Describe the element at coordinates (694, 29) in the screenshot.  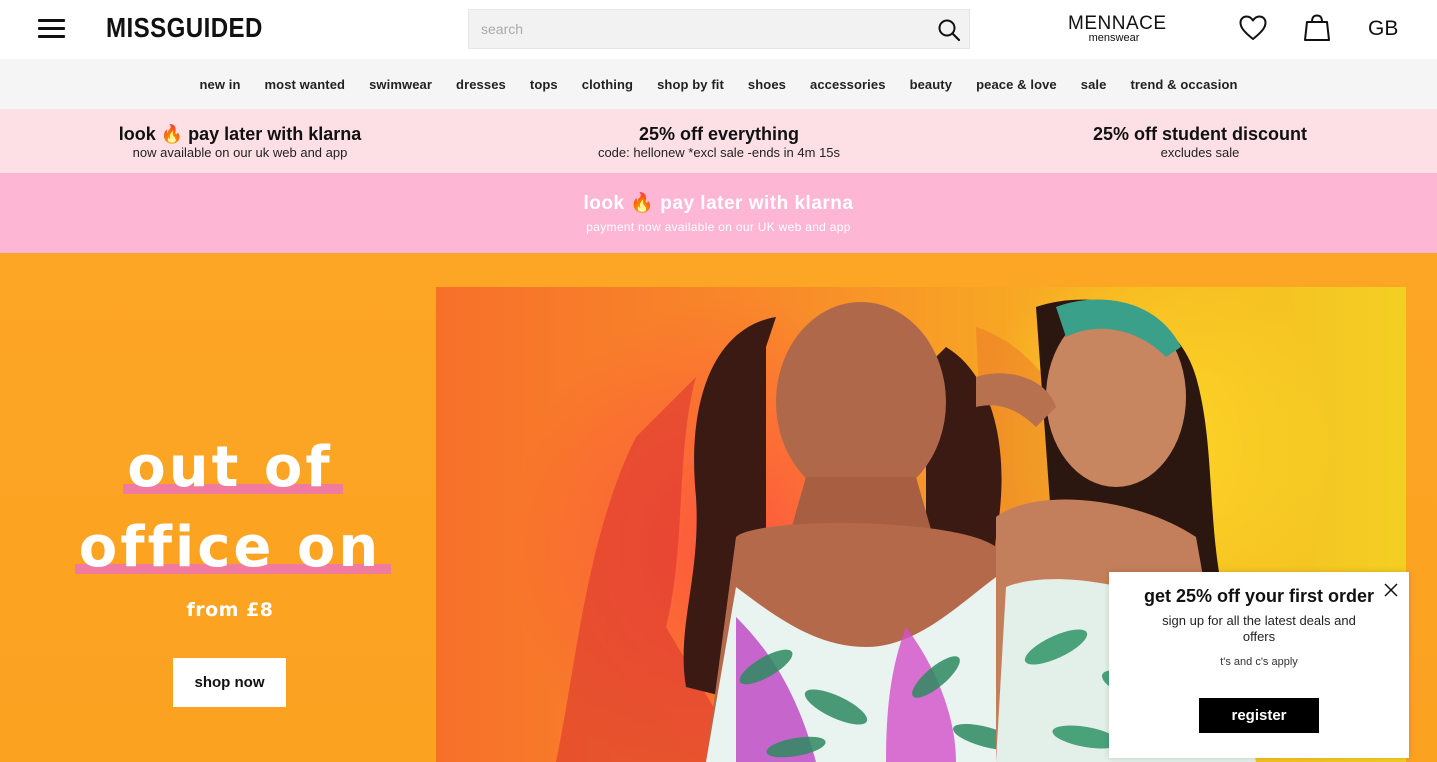
I see `search-input` at that location.